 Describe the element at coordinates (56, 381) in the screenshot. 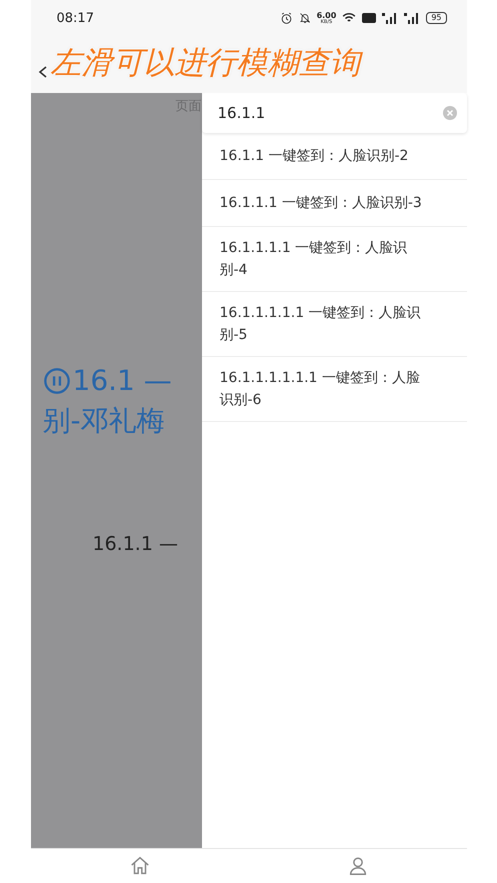

I see `pause-circle-icon` at that location.